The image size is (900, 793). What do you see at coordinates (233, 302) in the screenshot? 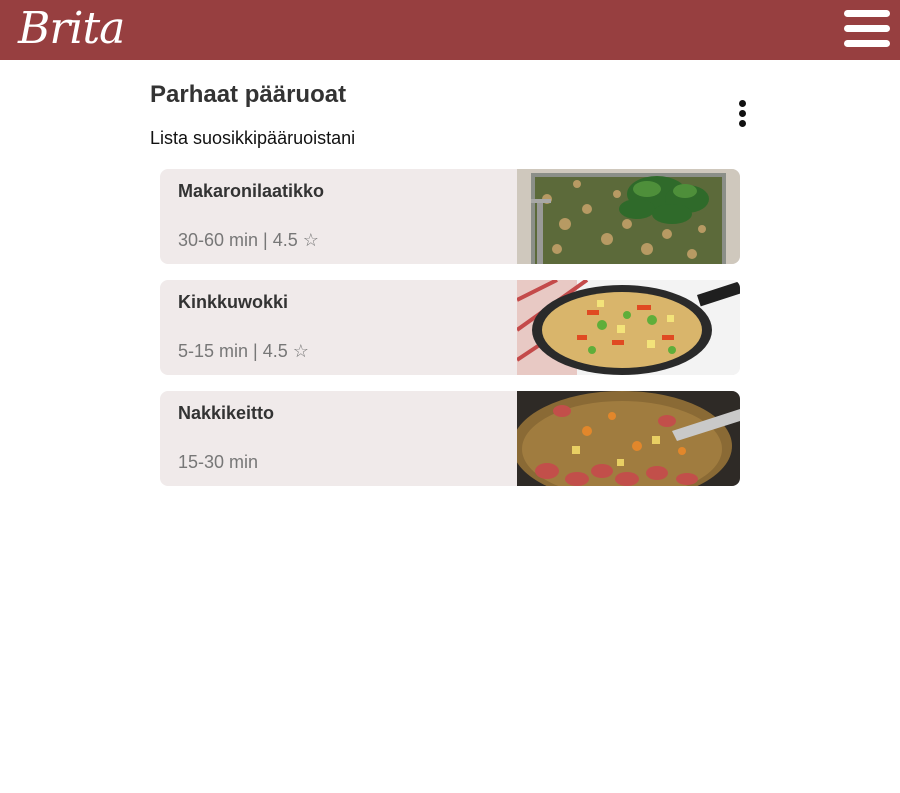
I see `recipe-title: Kinkkuwokki` at bounding box center [233, 302].